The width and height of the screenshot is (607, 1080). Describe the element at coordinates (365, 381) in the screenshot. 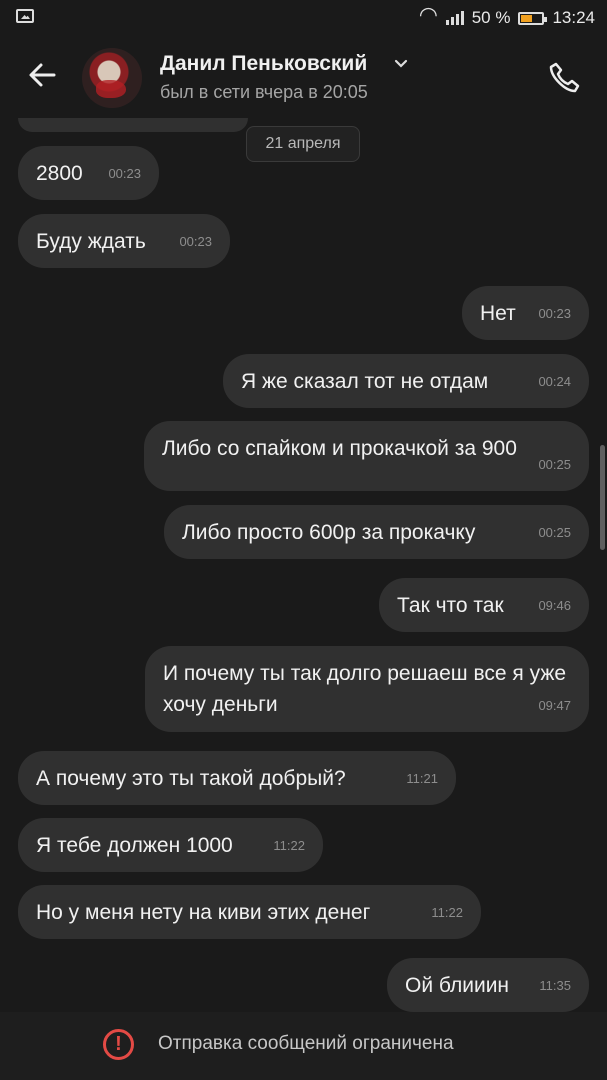

I see `message-text: Я же сказал тот не отдам` at that location.